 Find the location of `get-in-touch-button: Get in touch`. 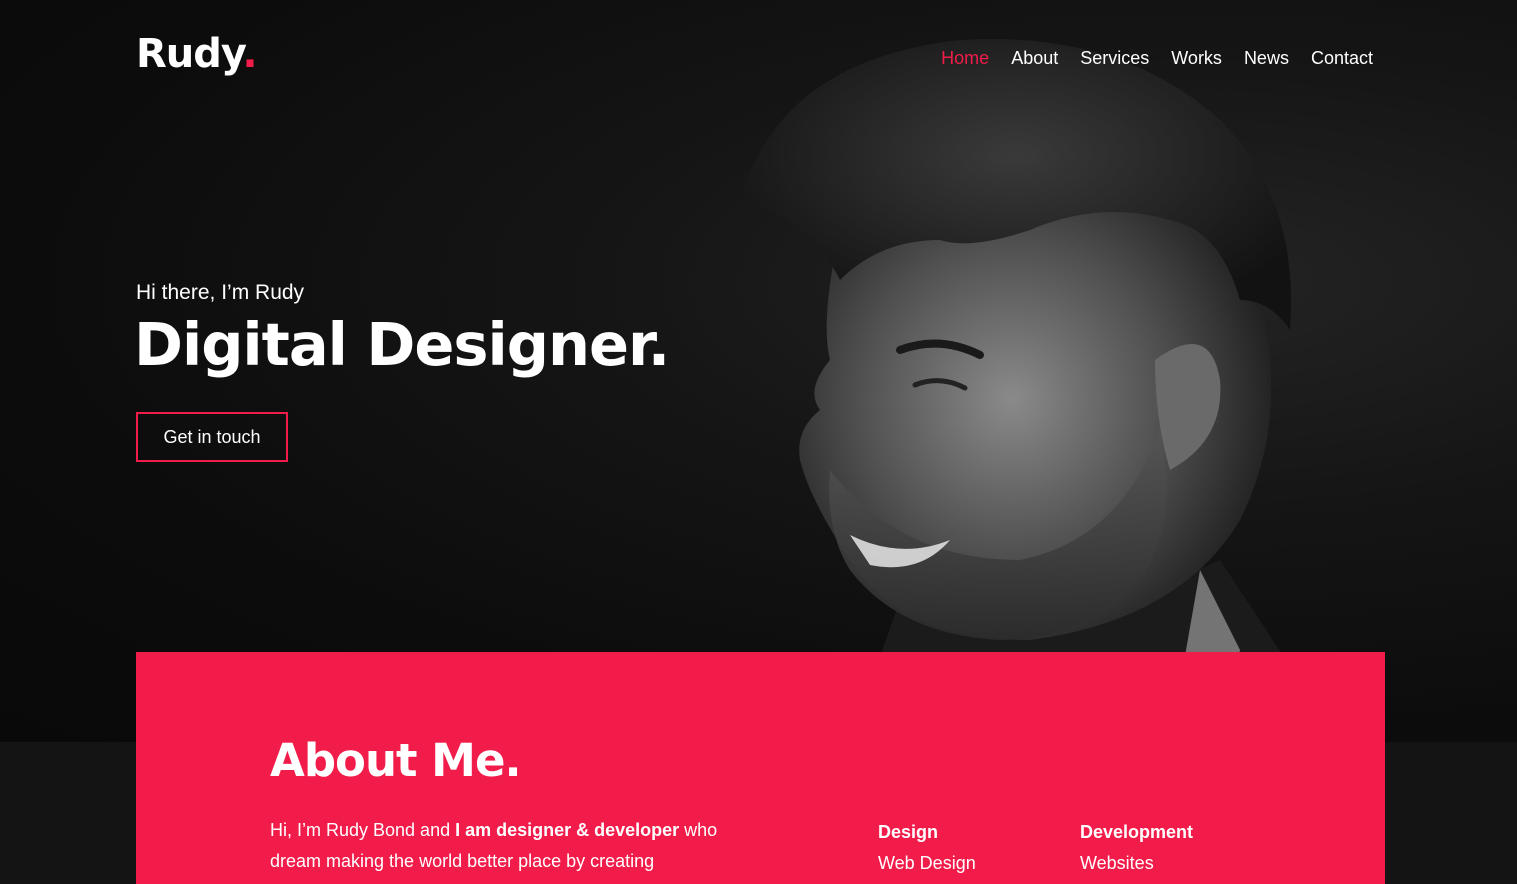

get-in-touch-button: Get in touch is located at coordinates (212, 437).